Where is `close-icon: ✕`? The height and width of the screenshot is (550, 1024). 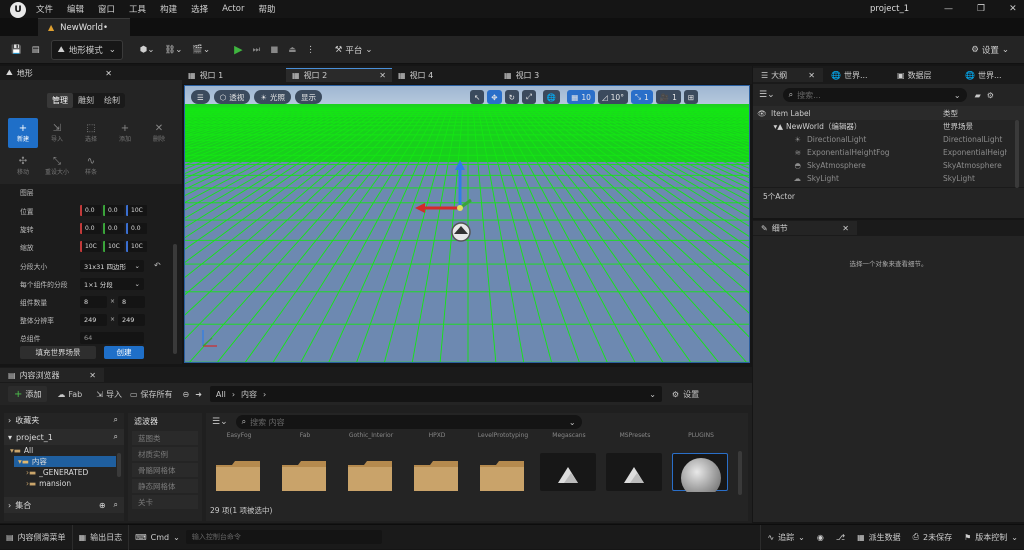
close-icon: ✕ is located at coordinates (1013, 9).